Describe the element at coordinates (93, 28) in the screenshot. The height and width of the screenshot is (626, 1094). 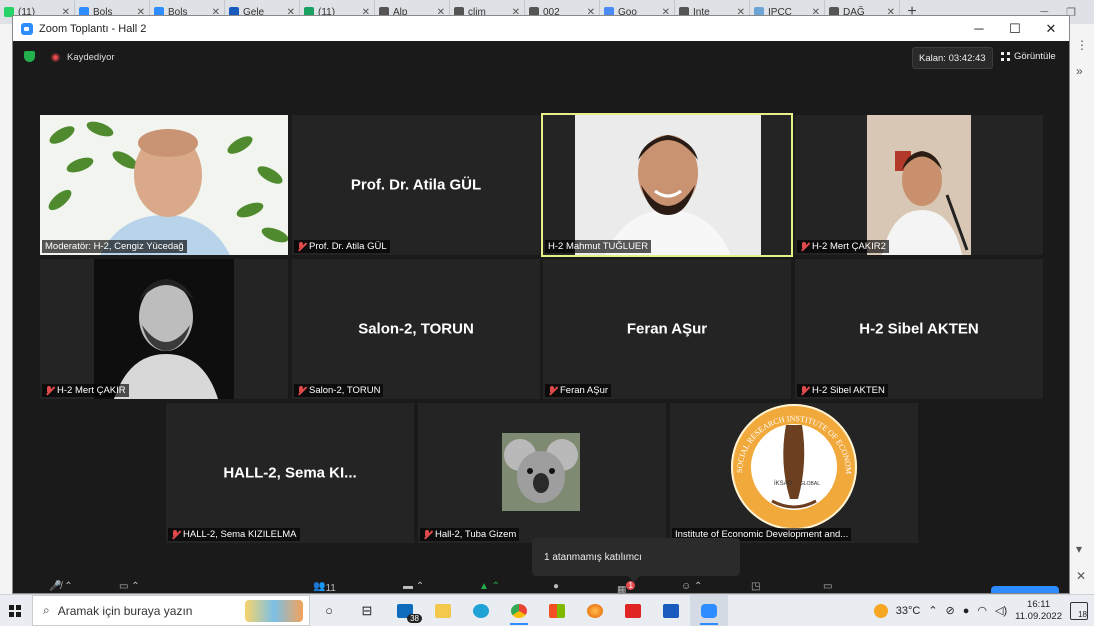
I see `window-title: Zoom Toplantı - Hall 2` at that location.